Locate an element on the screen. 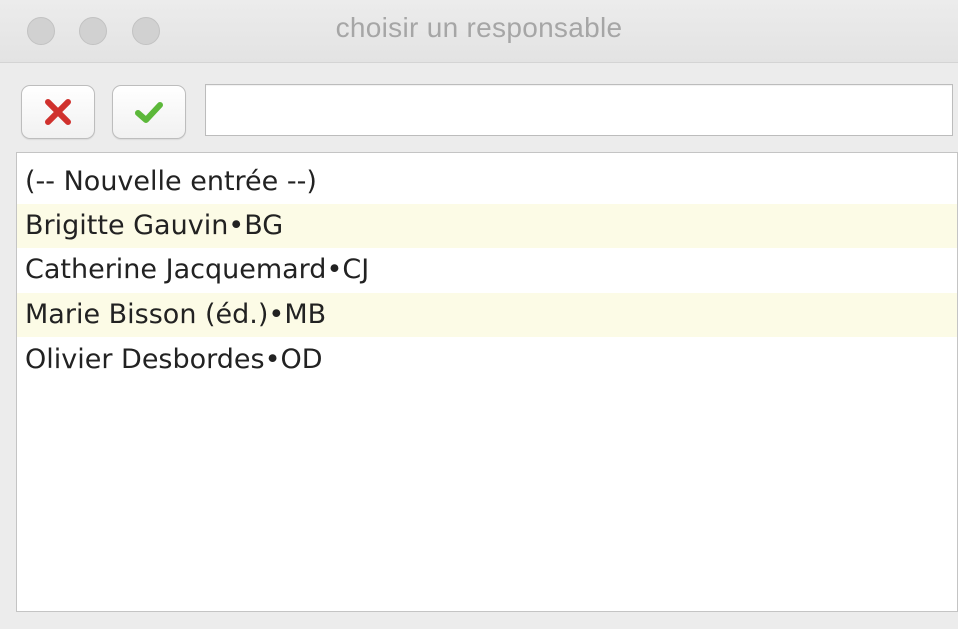  confirm-button is located at coordinates (149, 112).